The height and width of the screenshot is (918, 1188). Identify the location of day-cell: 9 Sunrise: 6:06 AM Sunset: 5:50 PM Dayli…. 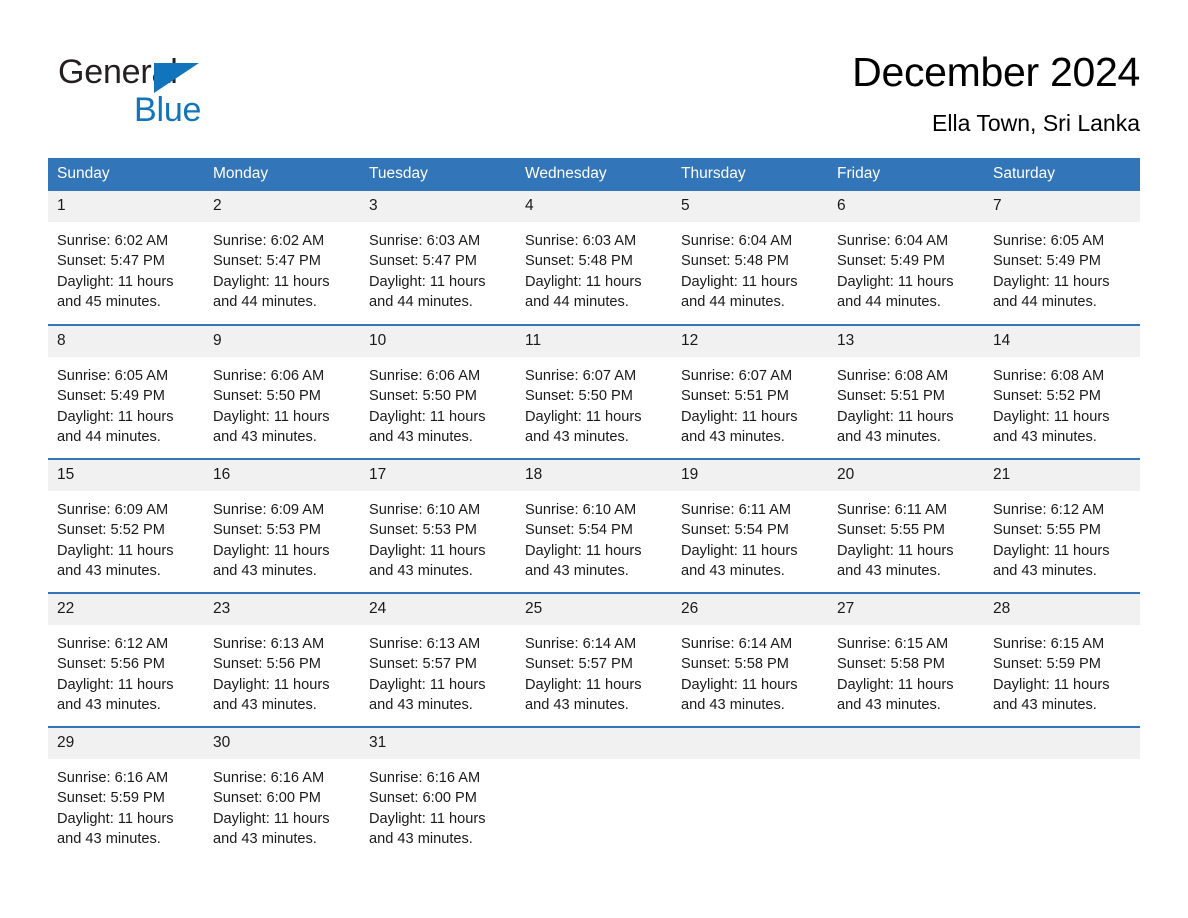
(282, 391).